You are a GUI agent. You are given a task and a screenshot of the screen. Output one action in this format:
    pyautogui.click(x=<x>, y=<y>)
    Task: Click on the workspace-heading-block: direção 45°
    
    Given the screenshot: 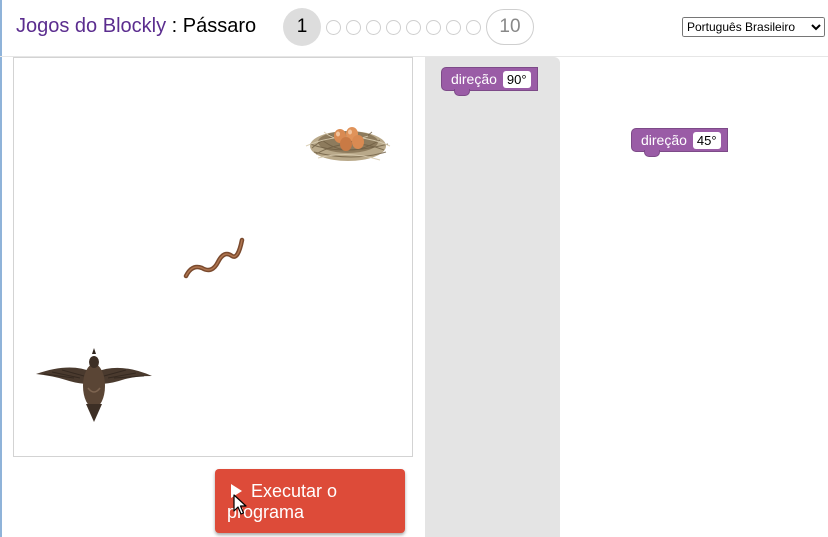 What is the action you would take?
    pyautogui.click(x=679, y=142)
    